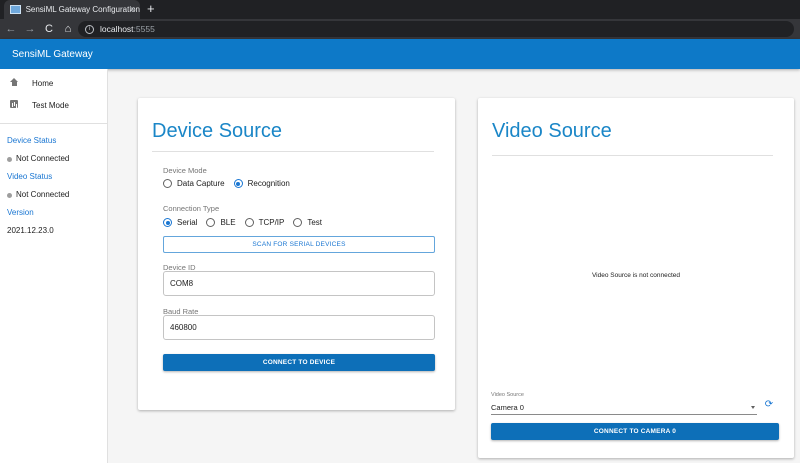 The image size is (800, 463). I want to click on sidebar-item-test-mode: Test Mode, so click(53, 105).